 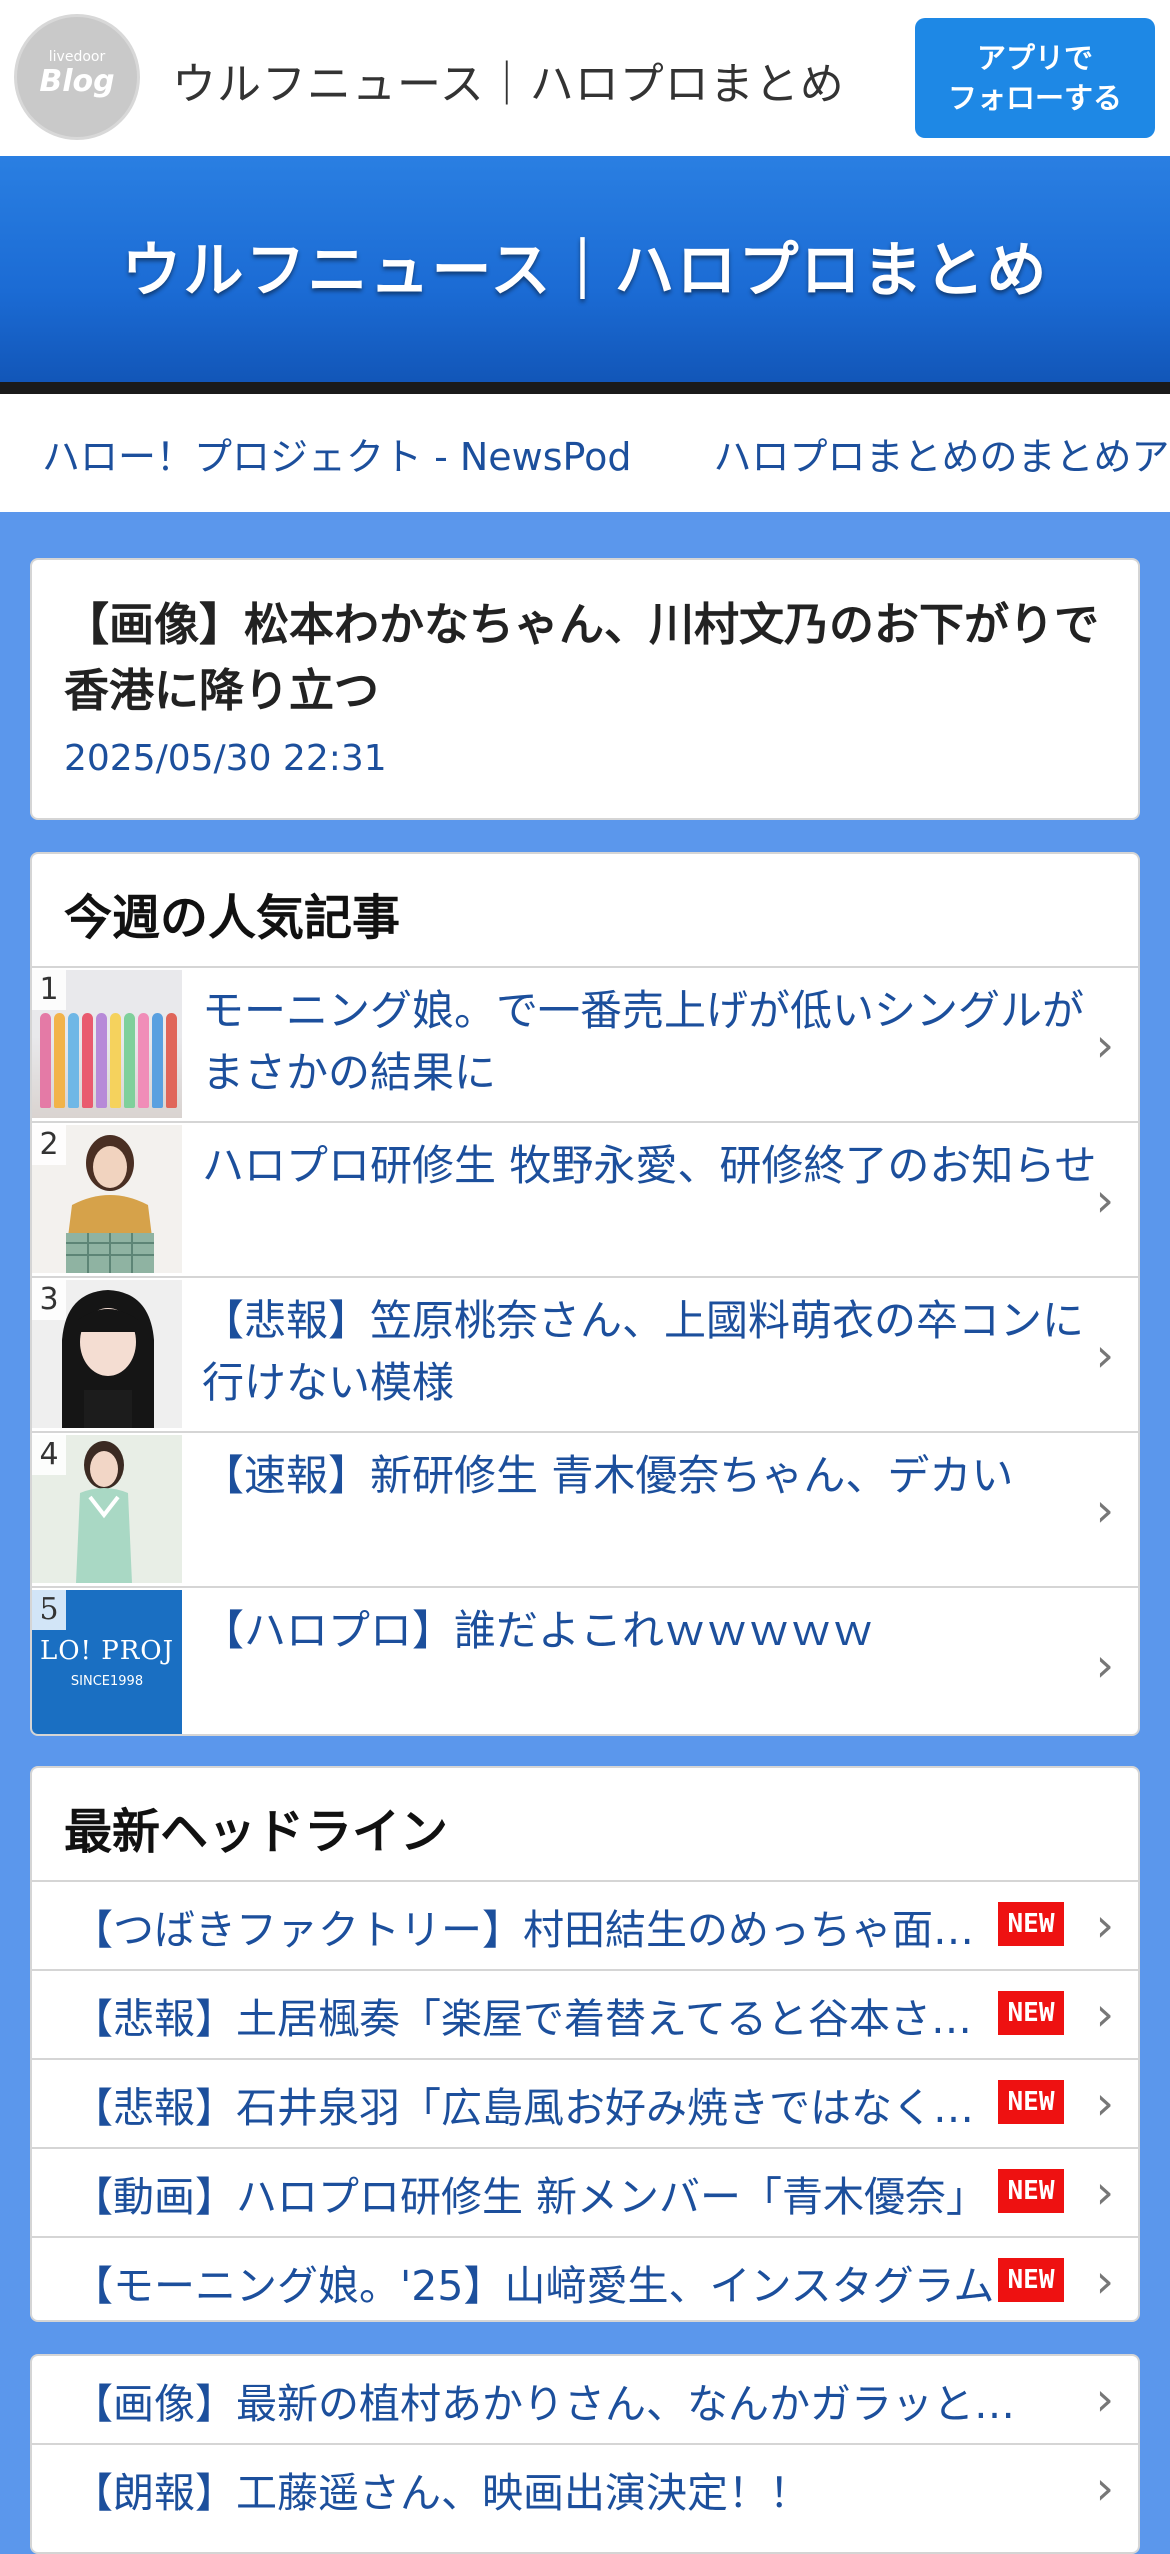 I want to click on blog-header-banner: ウルフニュース｜ハロプロまとめ, so click(x=585, y=275).